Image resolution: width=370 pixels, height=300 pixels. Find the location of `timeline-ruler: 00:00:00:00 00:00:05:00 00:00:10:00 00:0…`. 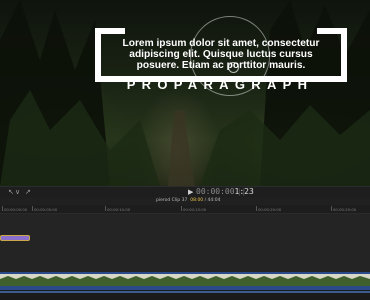

timeline-ruler: 00:00:00:00 00:00:05:00 00:00:10:00 00:0… is located at coordinates (185, 209).